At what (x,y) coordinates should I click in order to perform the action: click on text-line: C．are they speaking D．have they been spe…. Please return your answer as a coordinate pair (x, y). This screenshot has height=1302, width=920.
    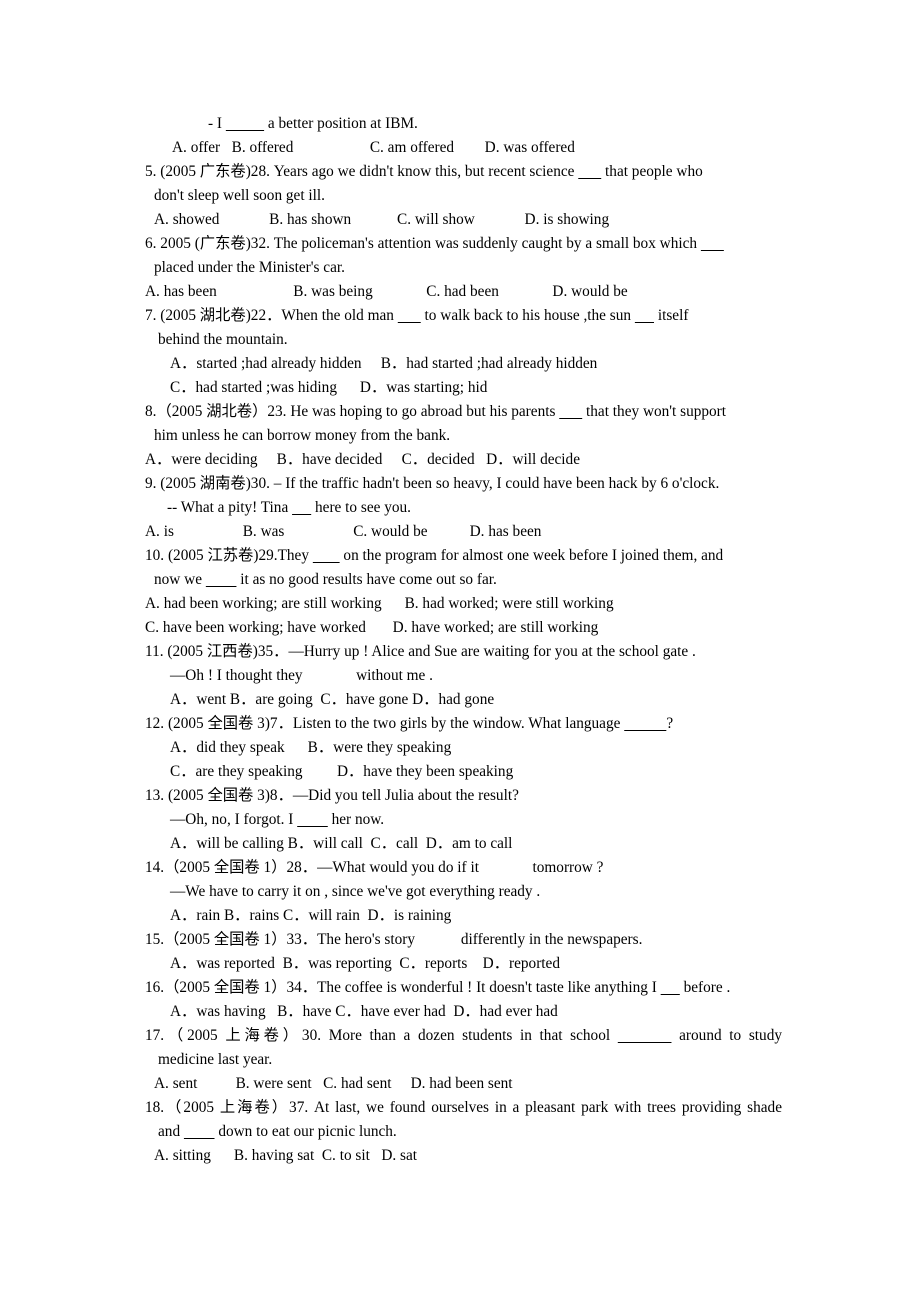
    Looking at the image, I should click on (342, 771).